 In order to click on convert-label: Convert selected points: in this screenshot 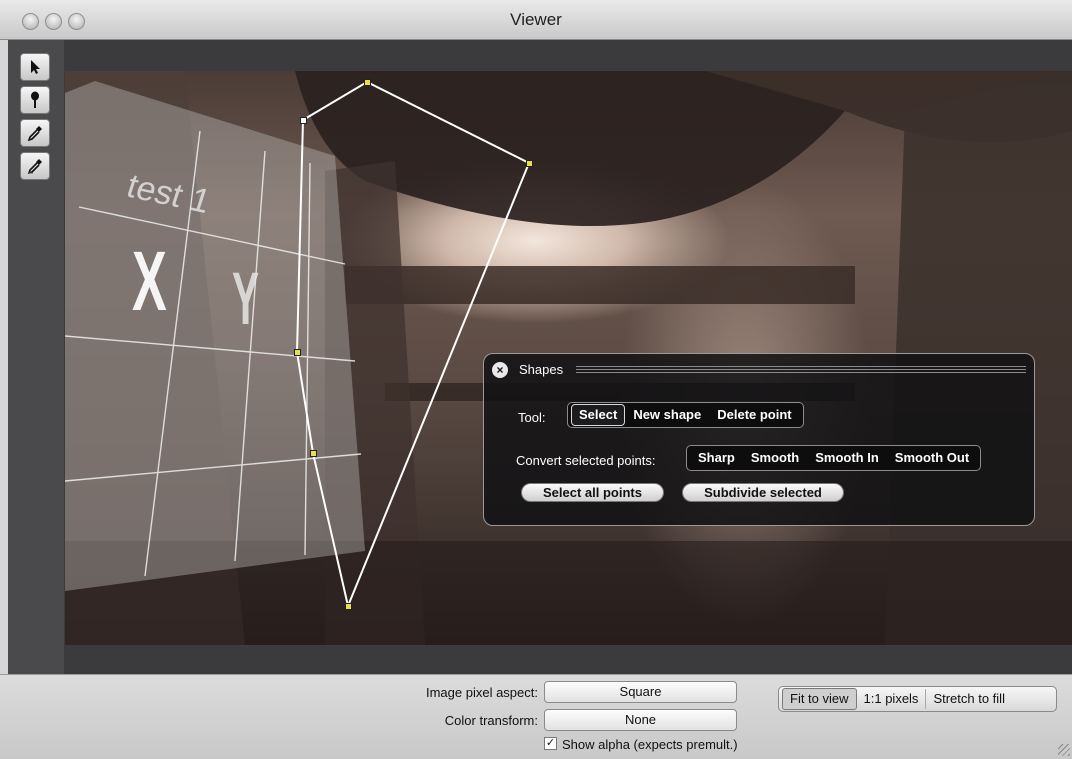, I will do `click(586, 460)`.